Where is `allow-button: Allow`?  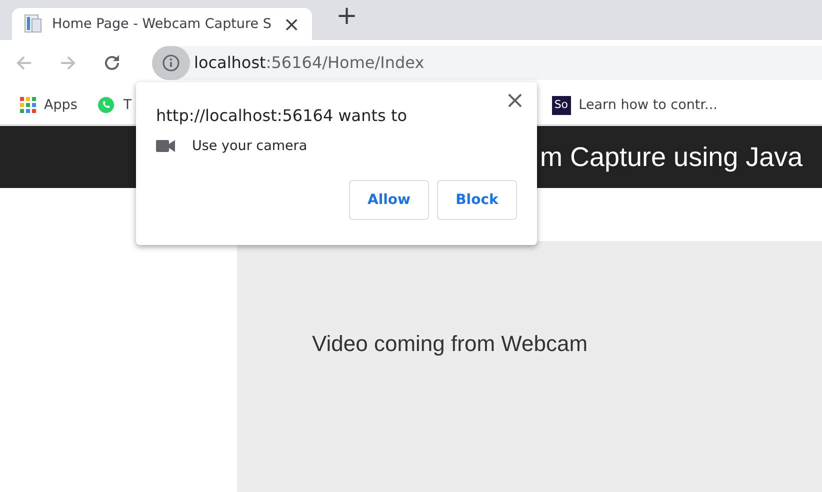
allow-button: Allow is located at coordinates (389, 200).